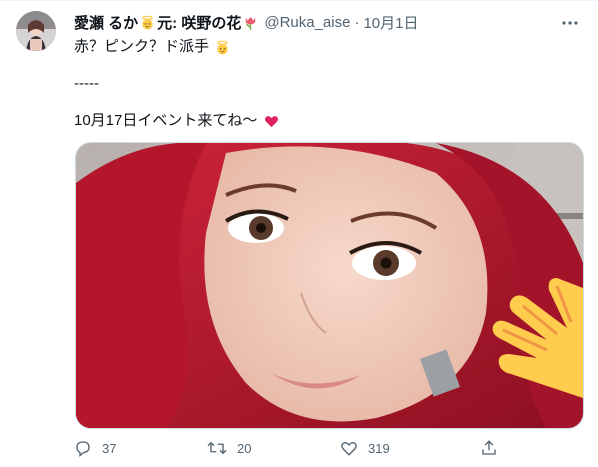 The height and width of the screenshot is (467, 598). Describe the element at coordinates (166, 120) in the screenshot. I see `tweet-line-3-text: 10月17日イベント来てね〜` at that location.